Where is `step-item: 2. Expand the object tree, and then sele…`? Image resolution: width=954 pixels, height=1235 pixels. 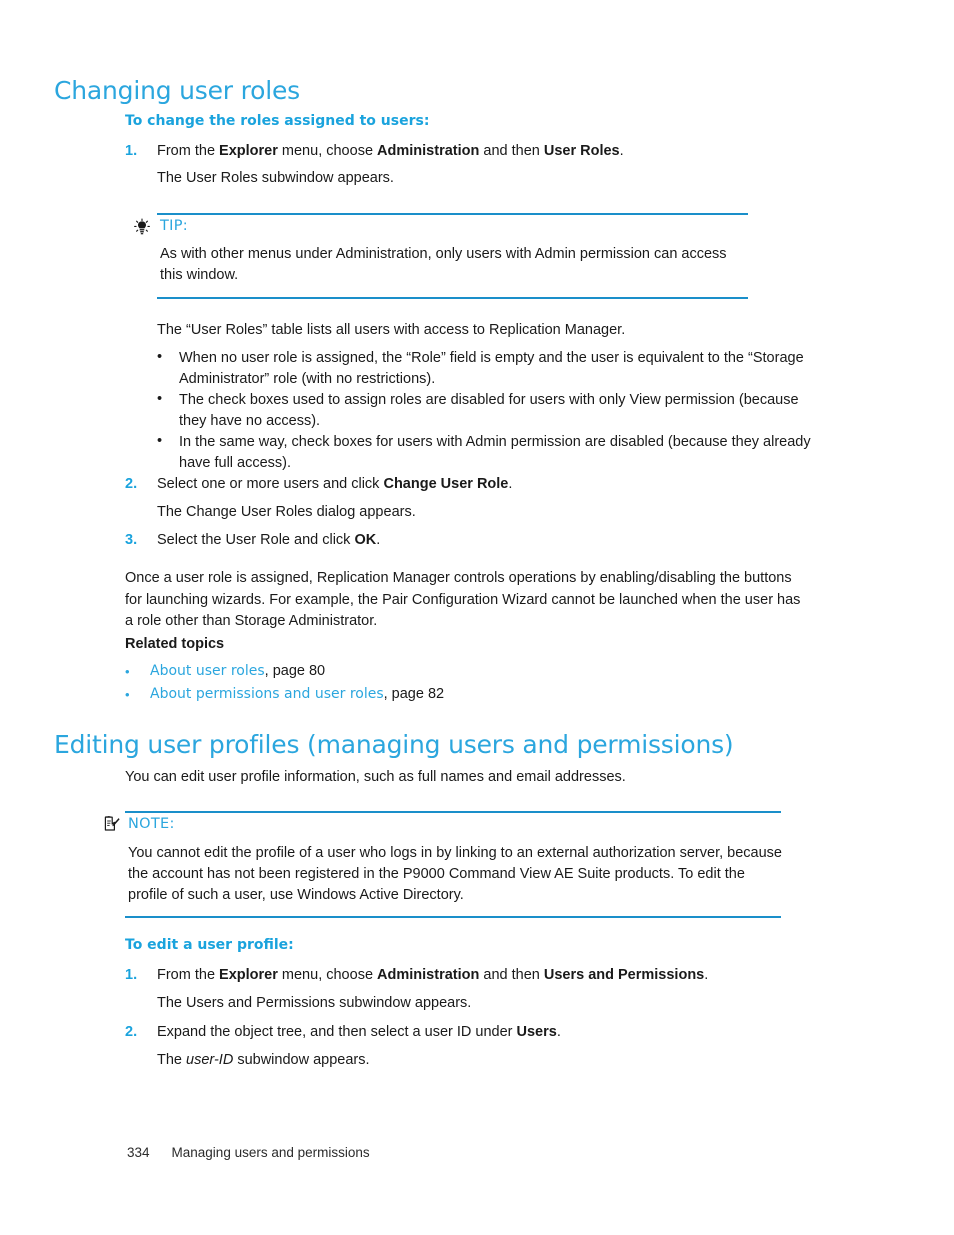 step-item: 2. Expand the object tree, and then sele… is located at coordinates (475, 1033).